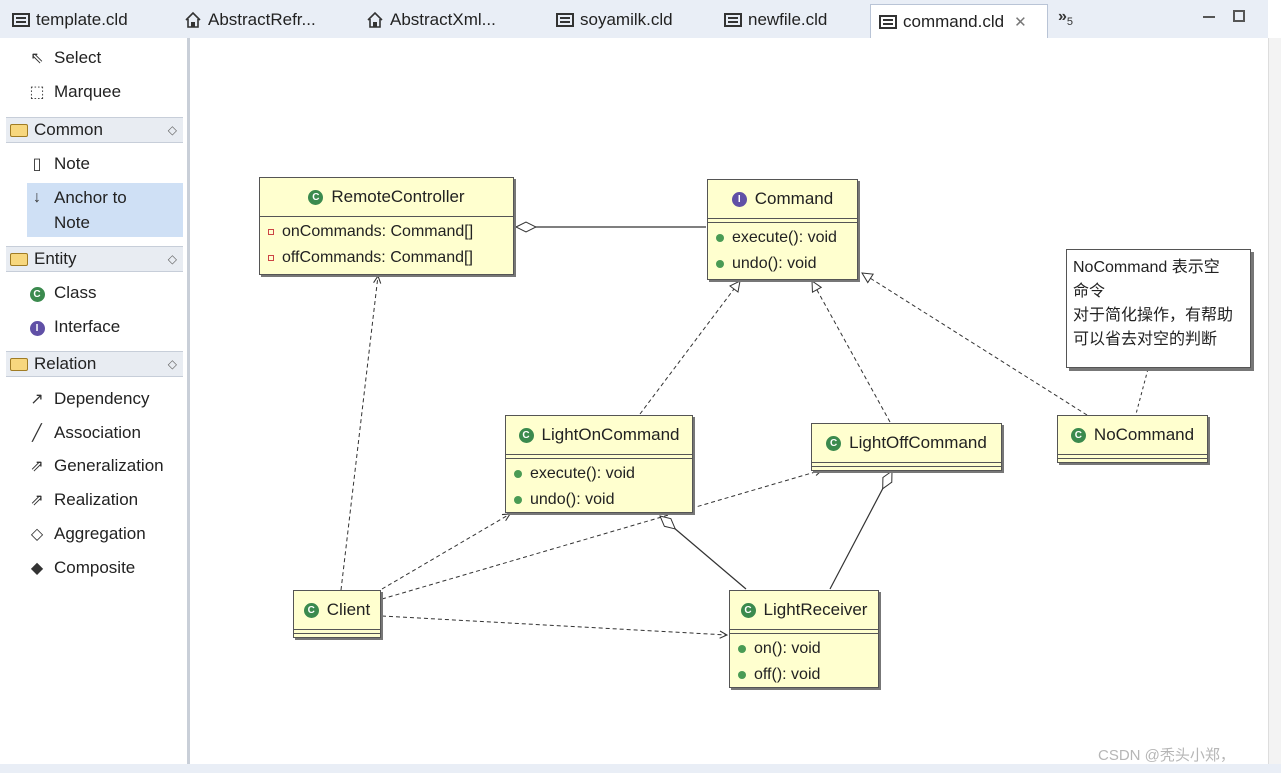 This screenshot has height=773, width=1281. I want to click on vertical-scrollbar, so click(1274, 401).